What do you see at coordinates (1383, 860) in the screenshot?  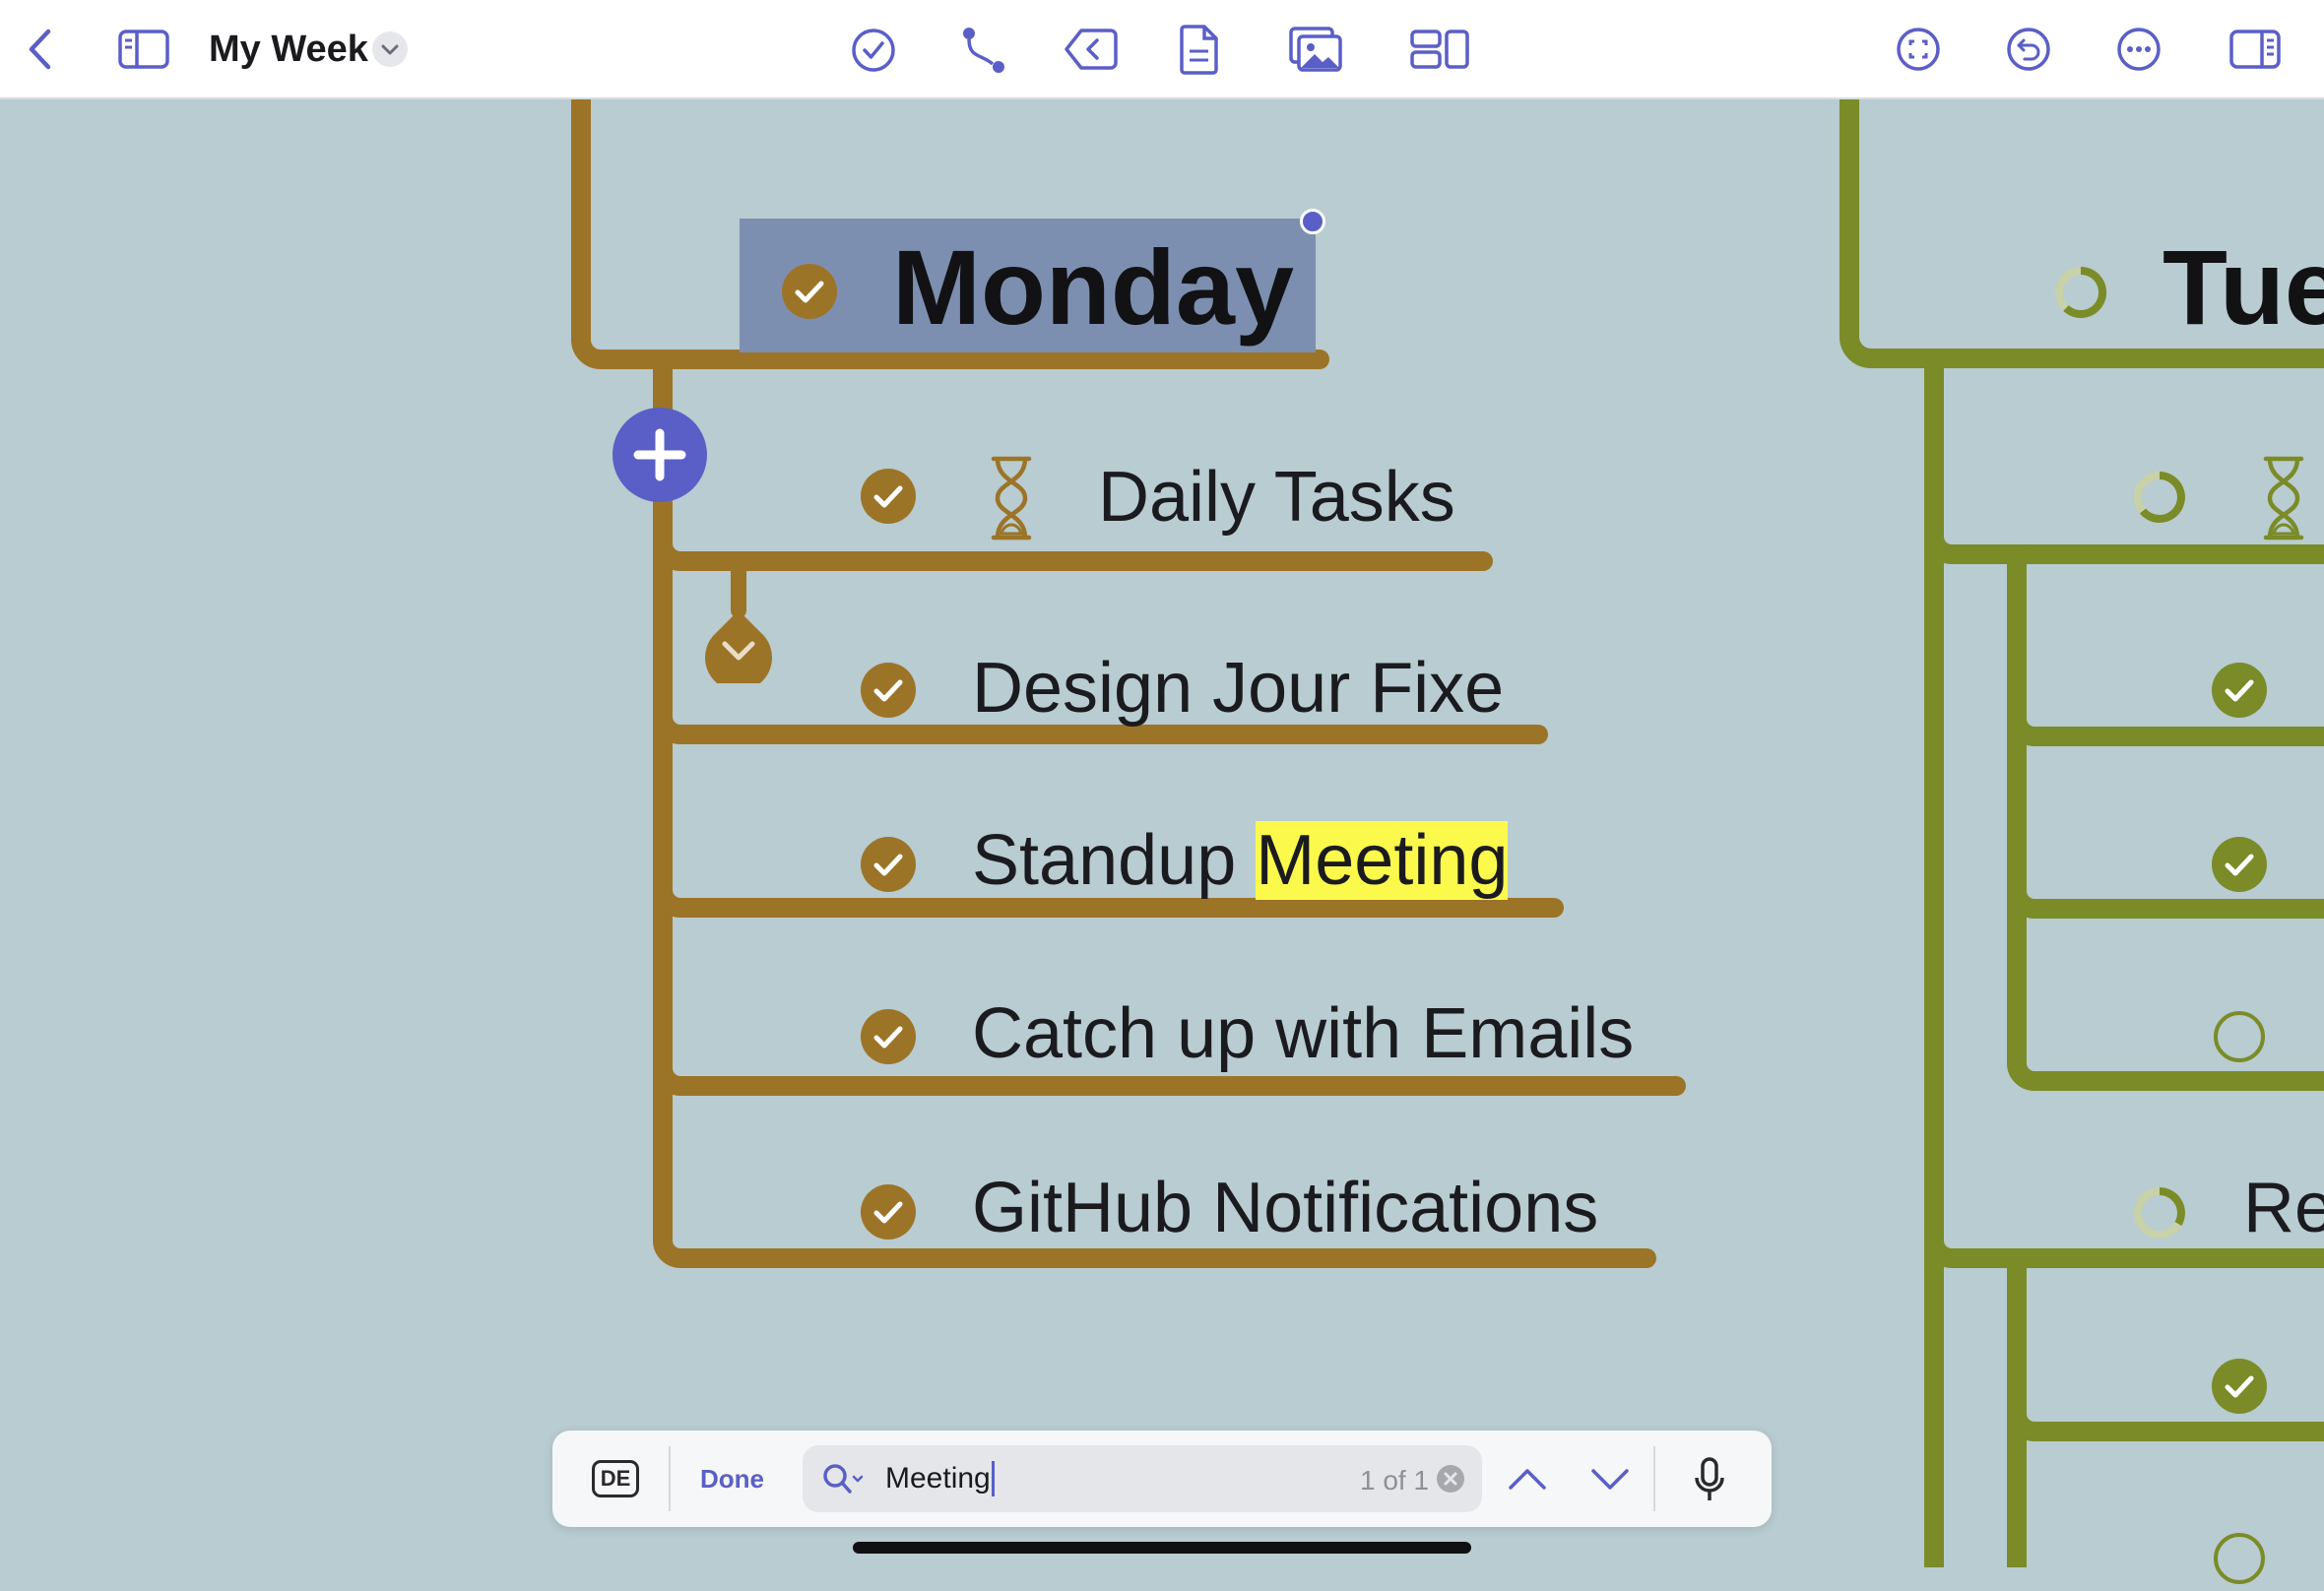 I see `search-match-highlight: Meeting` at bounding box center [1383, 860].